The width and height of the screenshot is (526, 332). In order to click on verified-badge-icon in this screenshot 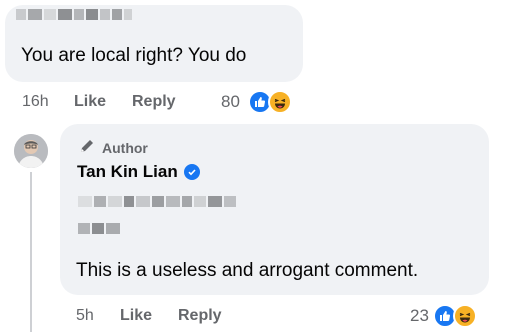, I will do `click(191, 172)`.